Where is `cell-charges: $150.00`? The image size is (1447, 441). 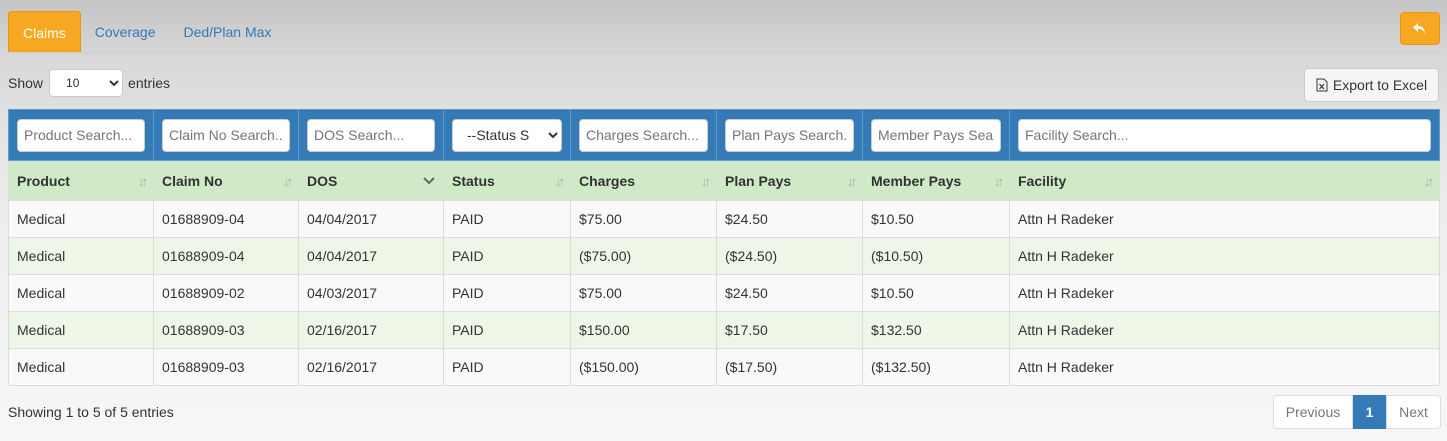
cell-charges: $150.00 is located at coordinates (643, 330).